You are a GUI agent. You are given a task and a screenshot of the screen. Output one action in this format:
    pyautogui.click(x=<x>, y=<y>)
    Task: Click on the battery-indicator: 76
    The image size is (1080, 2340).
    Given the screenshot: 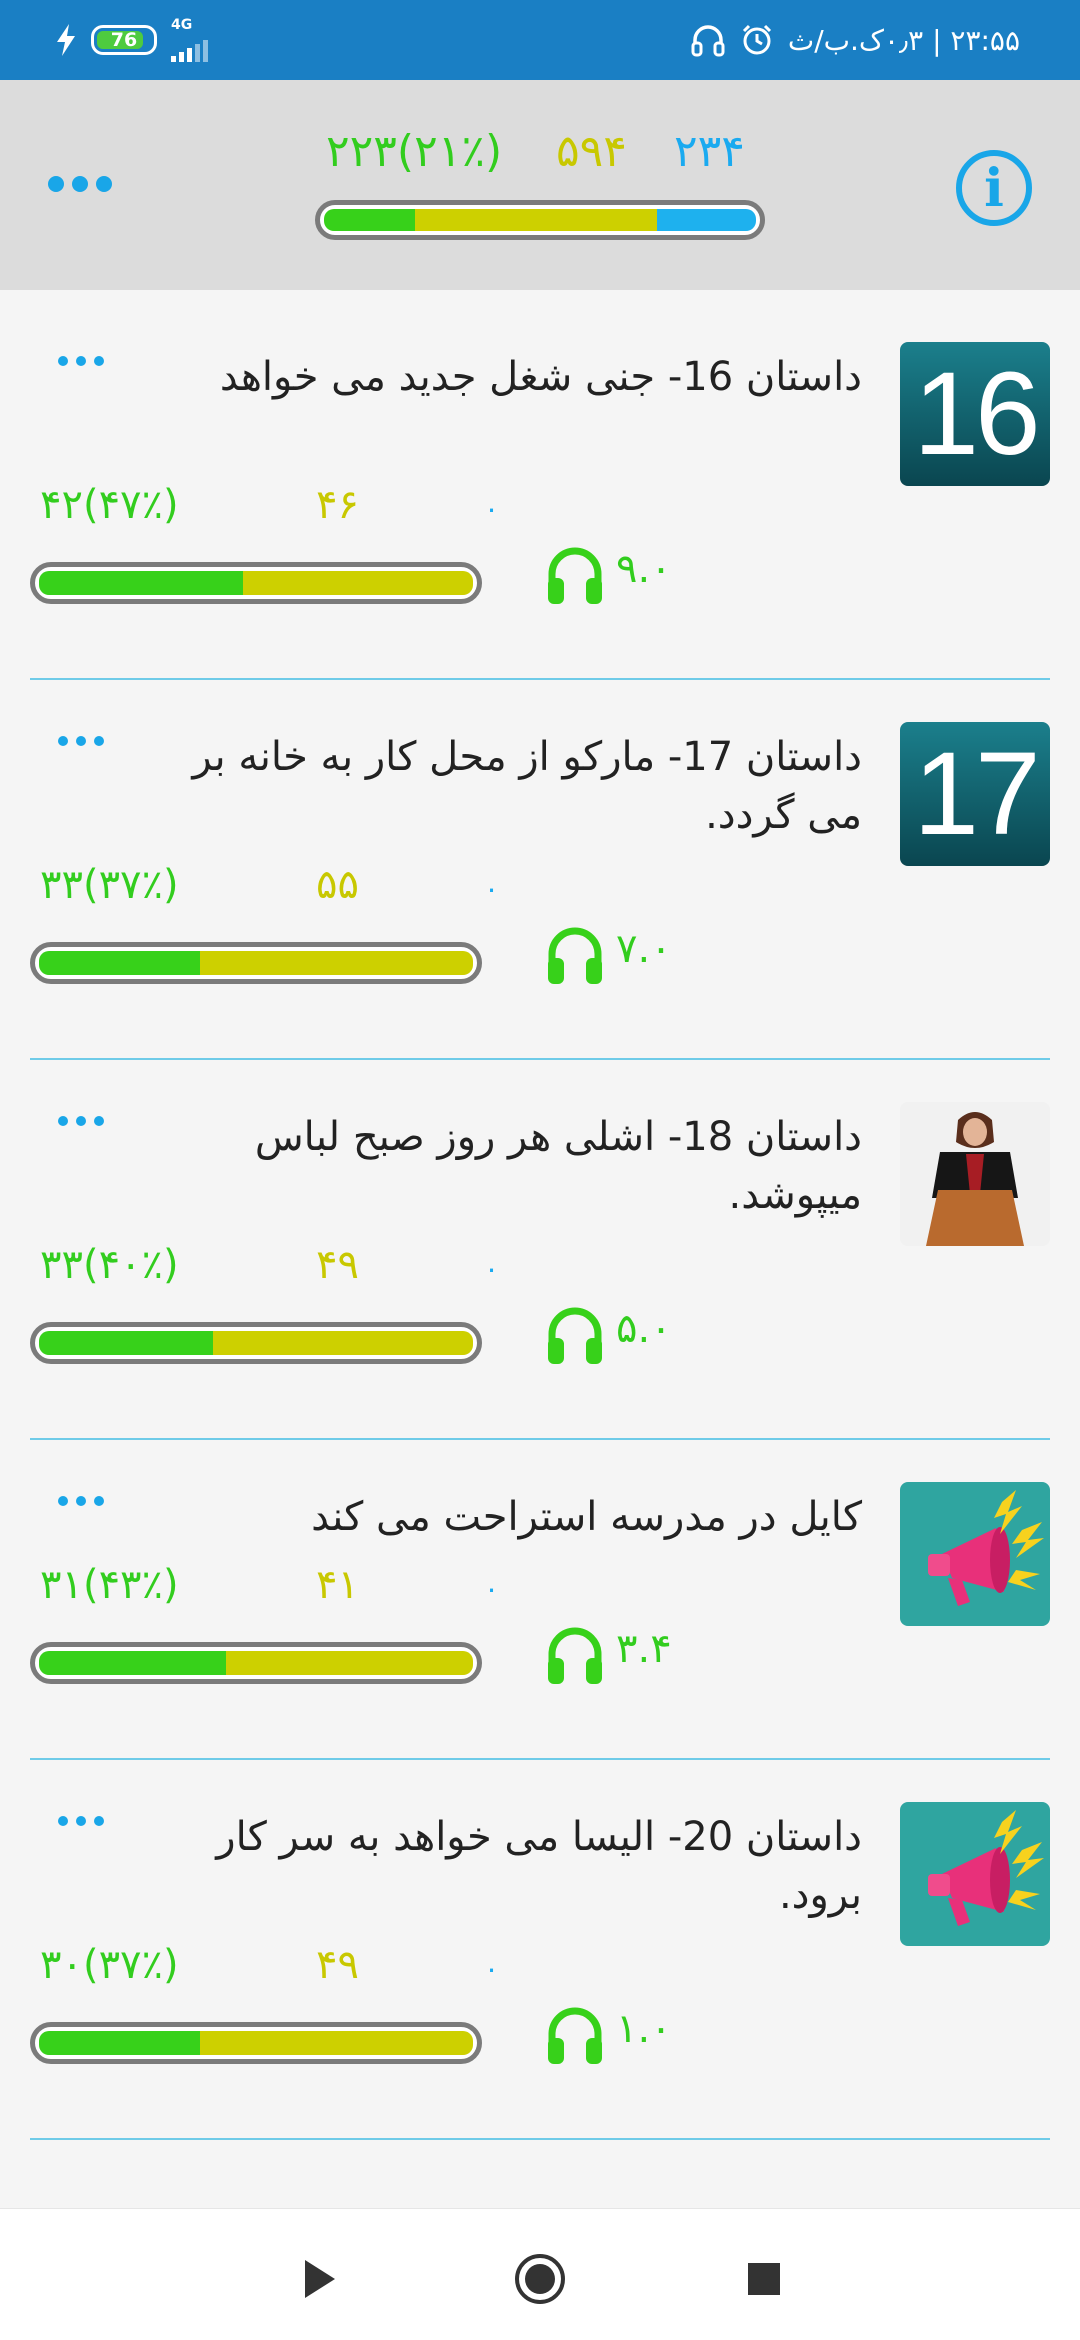 What is the action you would take?
    pyautogui.click(x=124, y=40)
    